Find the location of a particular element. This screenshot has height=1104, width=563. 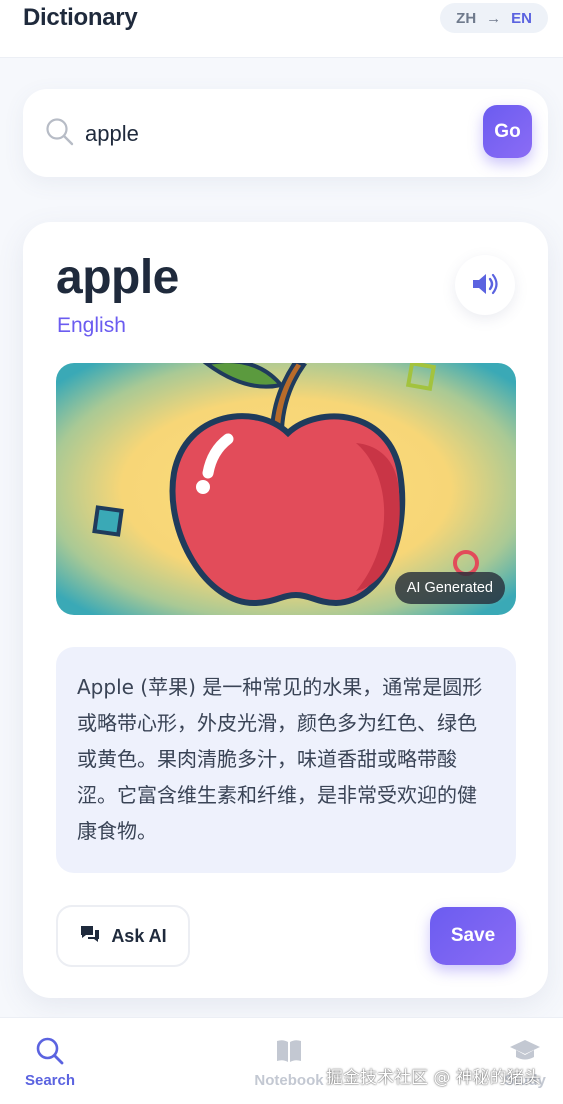

ask-ai-label: Ask AI is located at coordinates (139, 935).